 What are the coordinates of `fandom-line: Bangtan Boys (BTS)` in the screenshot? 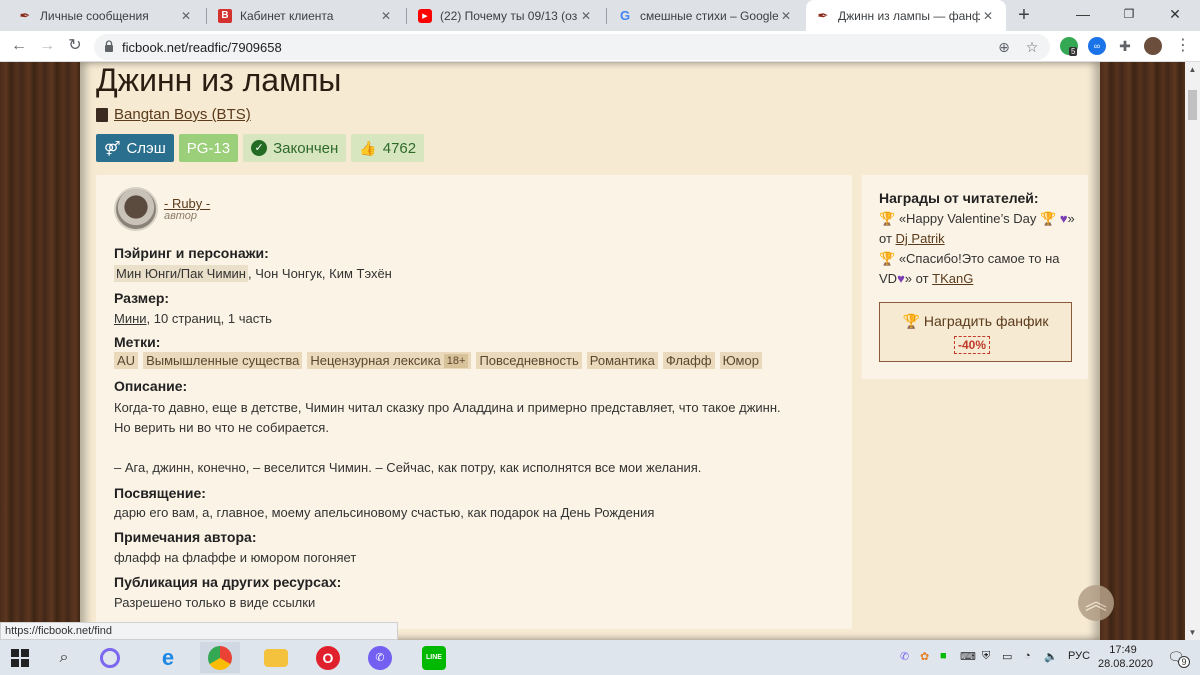 It's located at (173, 114).